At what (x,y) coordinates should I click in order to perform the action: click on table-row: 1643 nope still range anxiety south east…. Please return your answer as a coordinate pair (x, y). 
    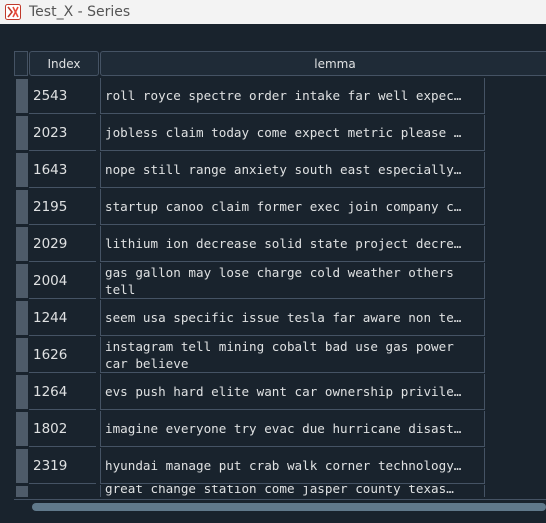
    Looking at the image, I should click on (280, 170).